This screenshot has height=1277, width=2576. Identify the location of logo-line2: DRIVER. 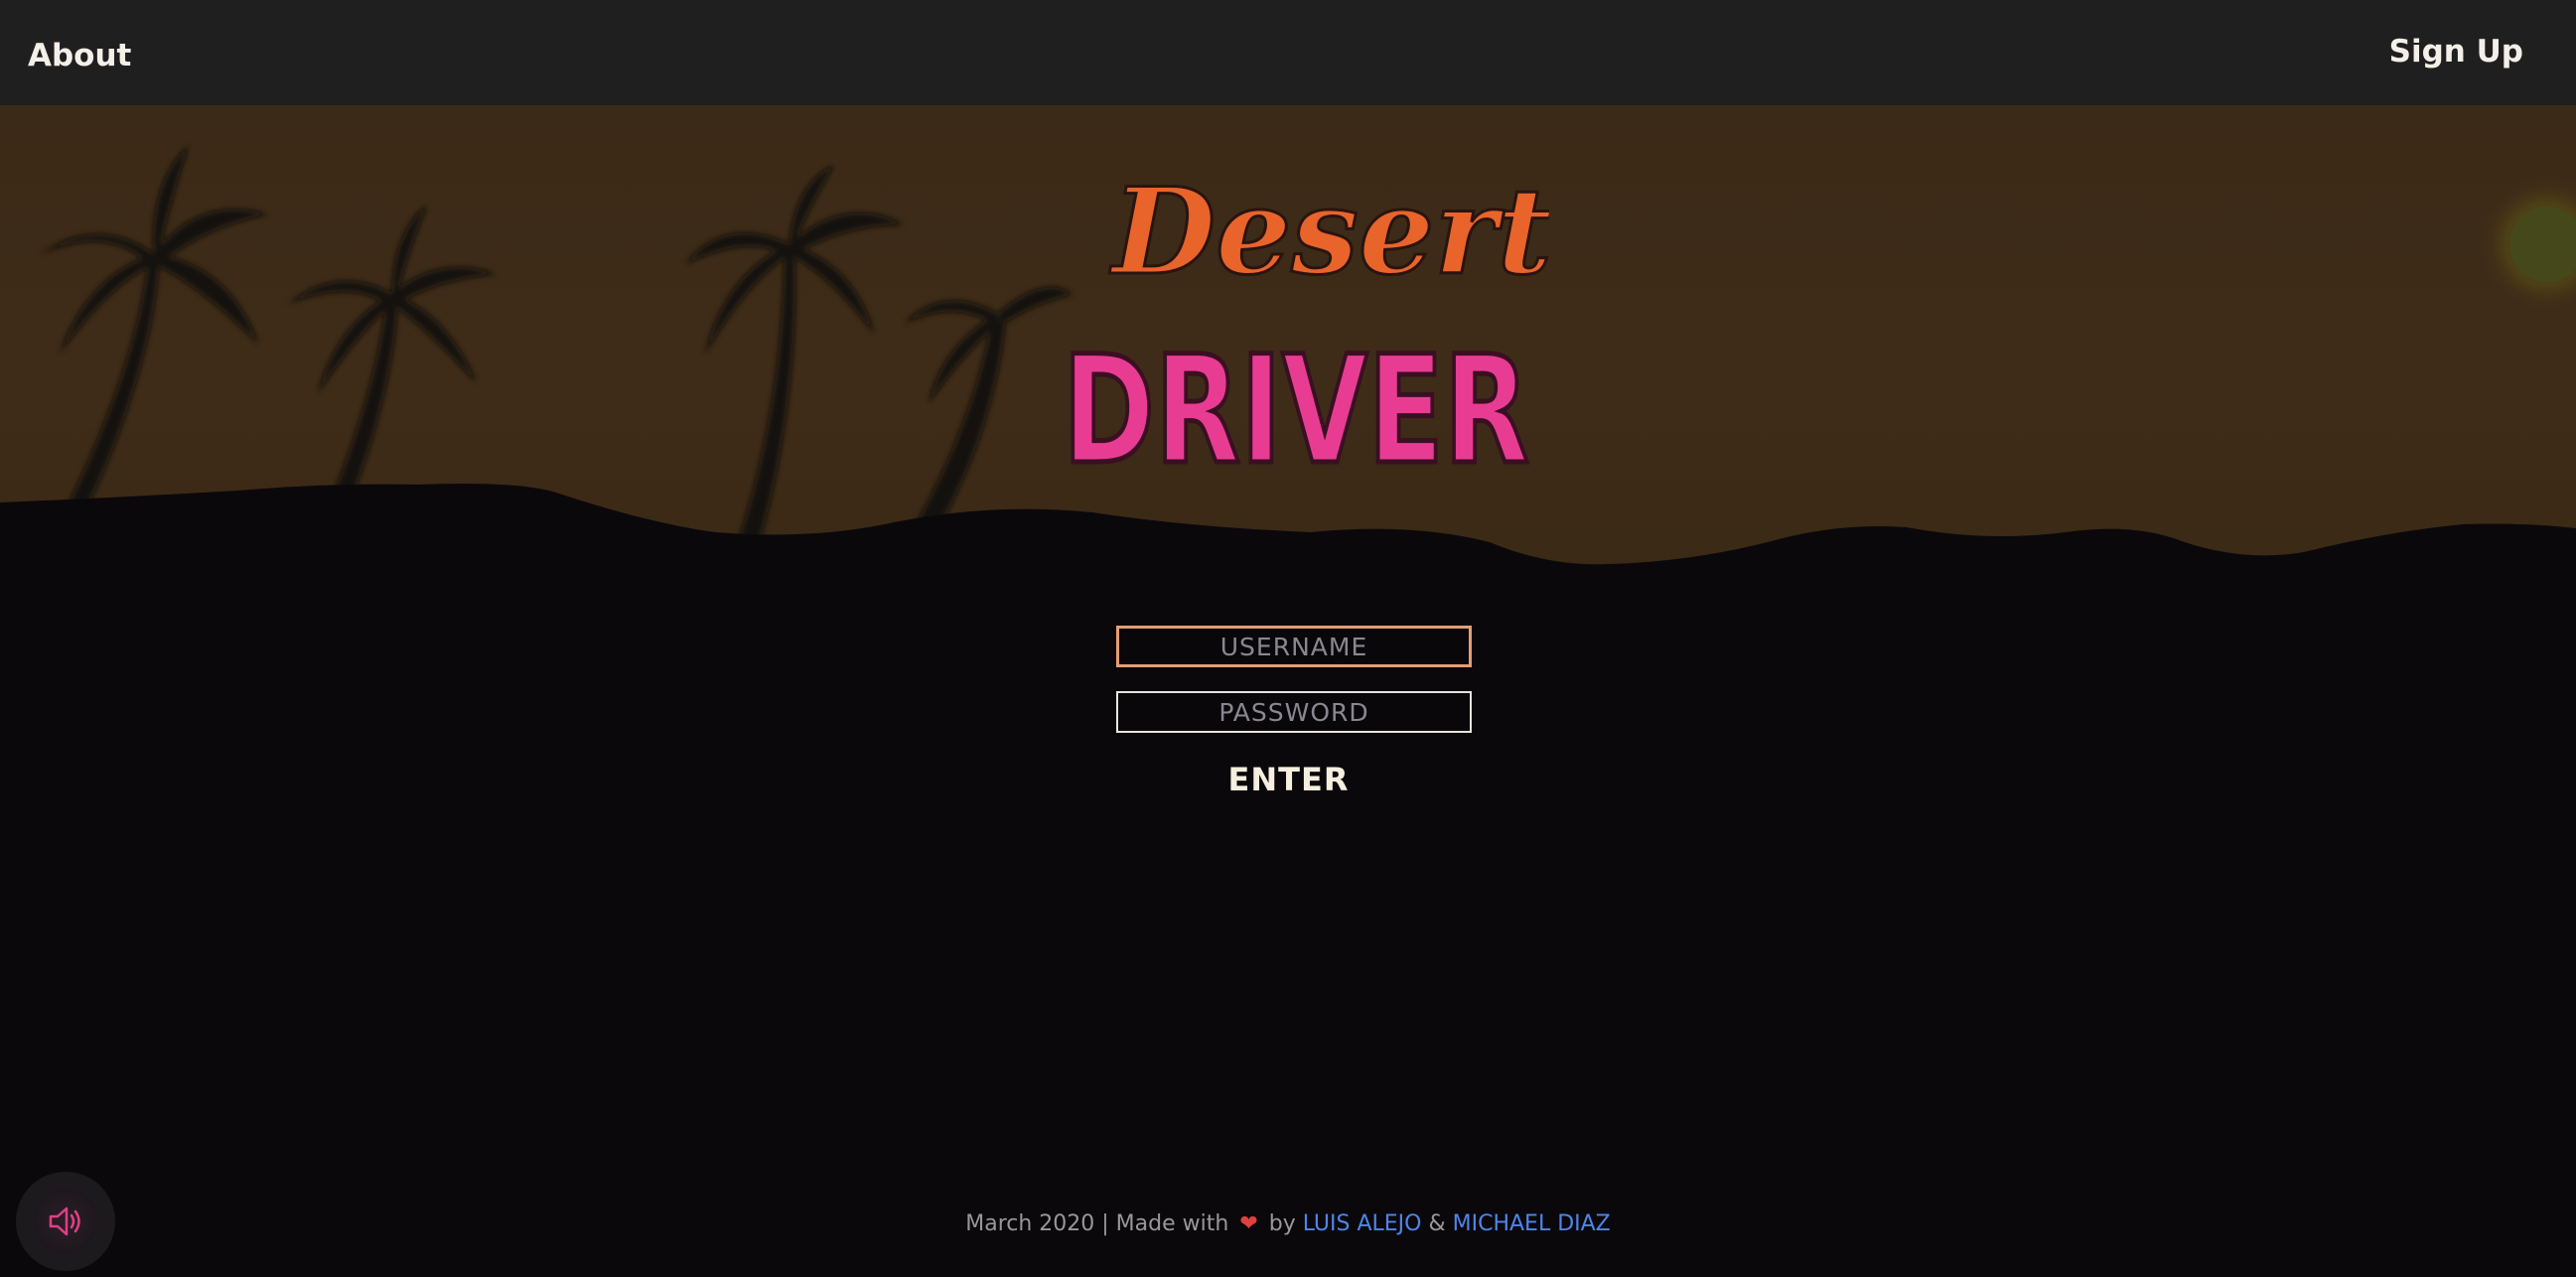
(1296, 406).